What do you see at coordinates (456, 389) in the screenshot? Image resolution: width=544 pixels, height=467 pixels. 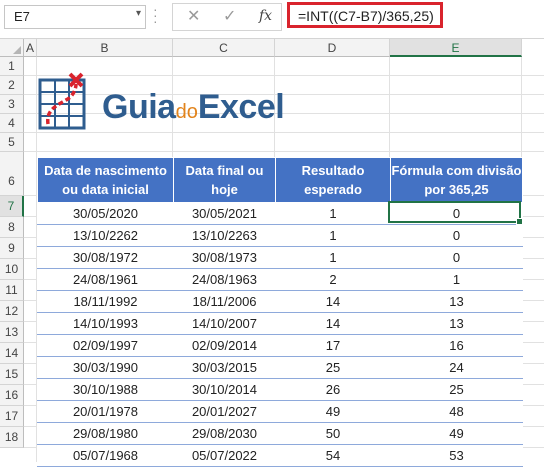 I see `formula-result-cell: 25` at bounding box center [456, 389].